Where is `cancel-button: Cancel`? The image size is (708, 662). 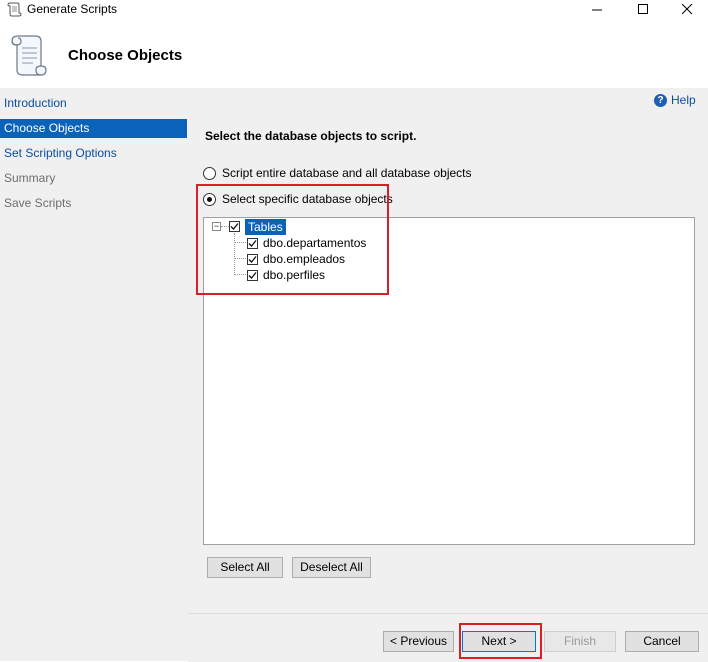 cancel-button: Cancel is located at coordinates (662, 641).